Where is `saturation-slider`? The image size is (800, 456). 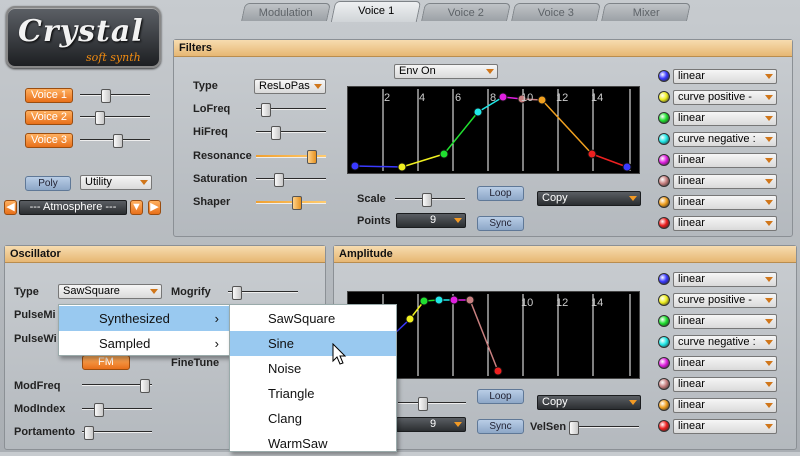 saturation-slider is located at coordinates (291, 180).